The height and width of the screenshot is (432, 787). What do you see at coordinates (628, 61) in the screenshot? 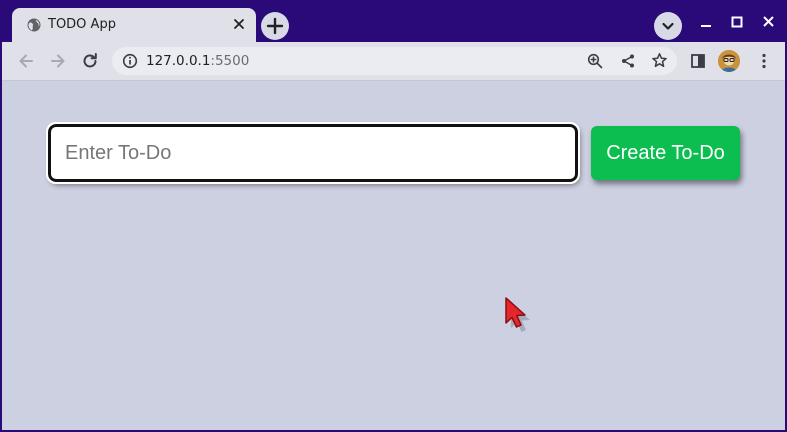
I see `share-icon` at bounding box center [628, 61].